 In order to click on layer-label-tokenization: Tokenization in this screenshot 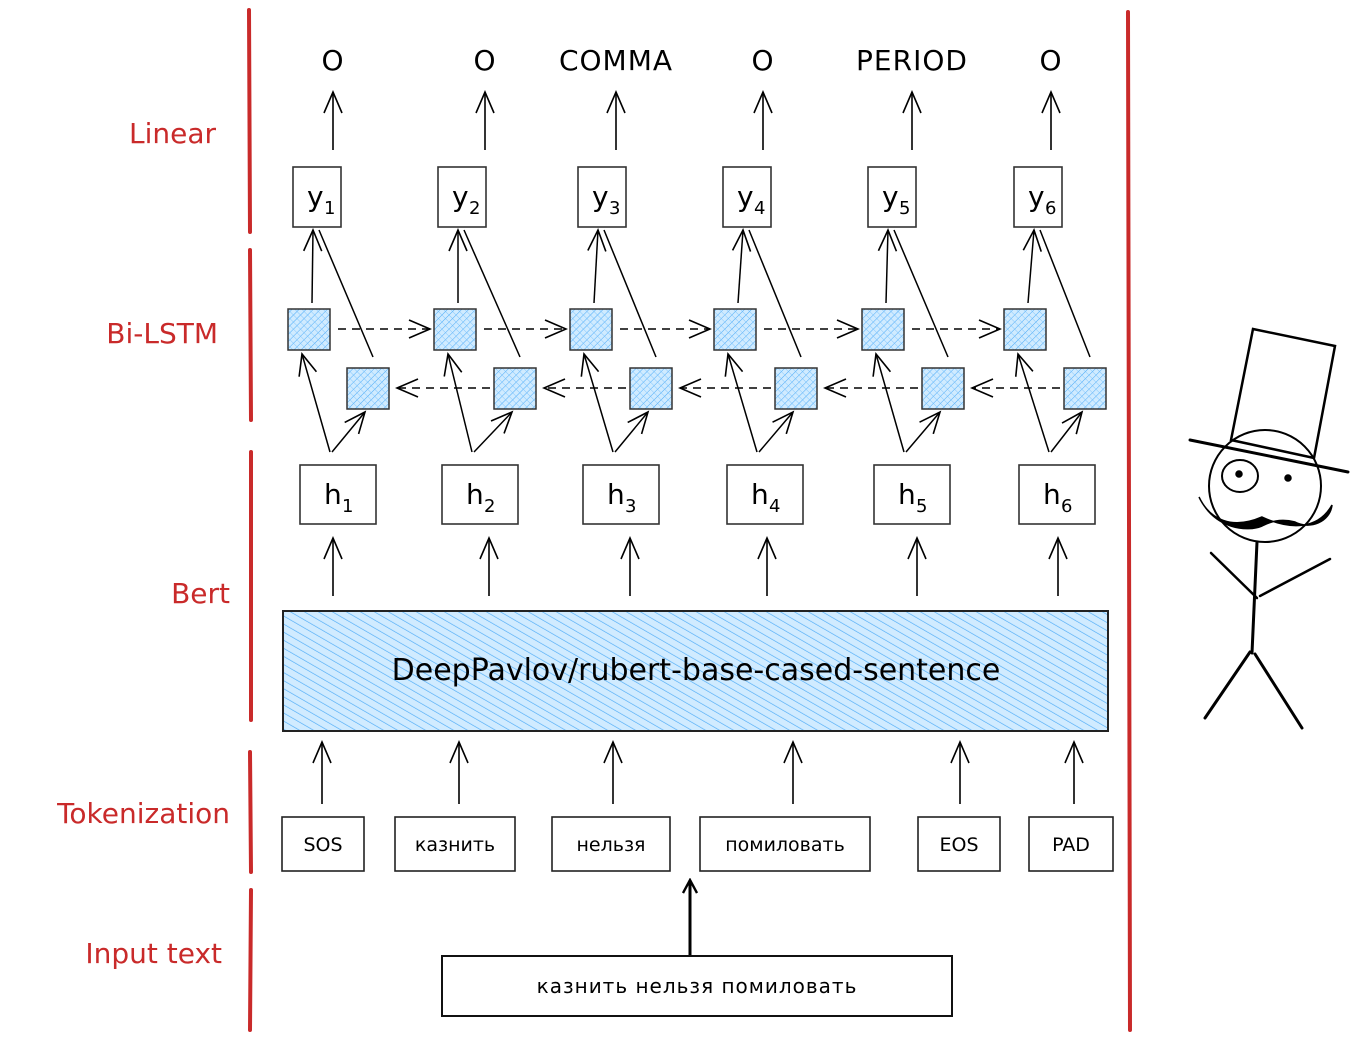, I will do `click(143, 813)`.